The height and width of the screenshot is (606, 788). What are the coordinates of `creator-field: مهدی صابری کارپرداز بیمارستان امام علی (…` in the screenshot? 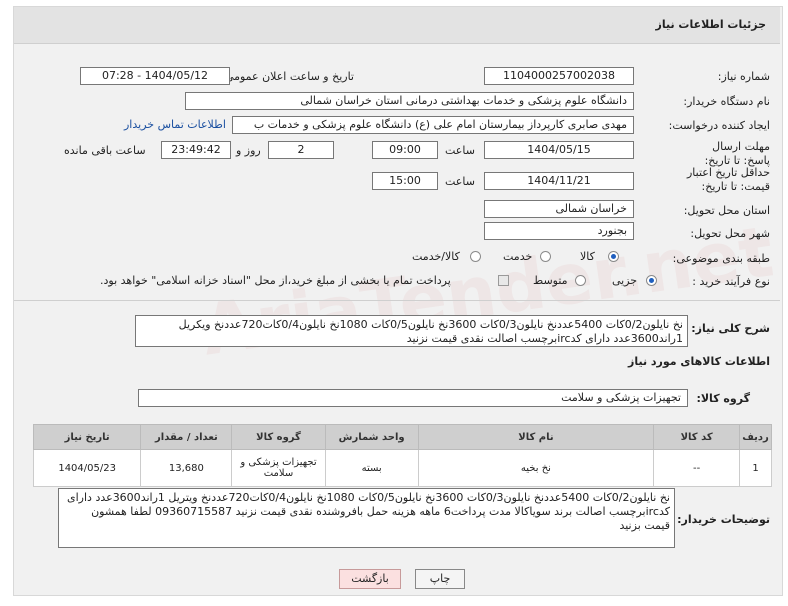 It's located at (433, 125).